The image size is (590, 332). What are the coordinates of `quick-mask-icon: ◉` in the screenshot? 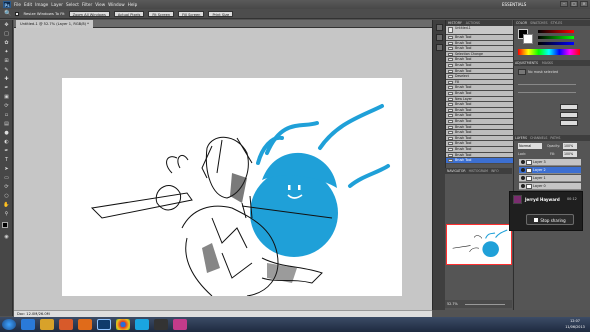 It's located at (6, 237).